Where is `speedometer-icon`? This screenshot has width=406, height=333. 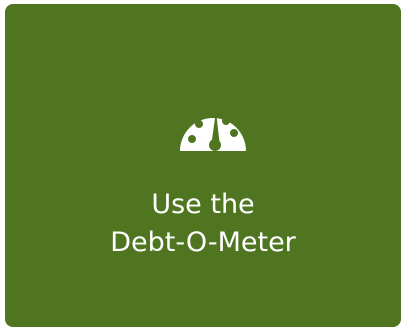 speedometer-icon is located at coordinates (213, 125).